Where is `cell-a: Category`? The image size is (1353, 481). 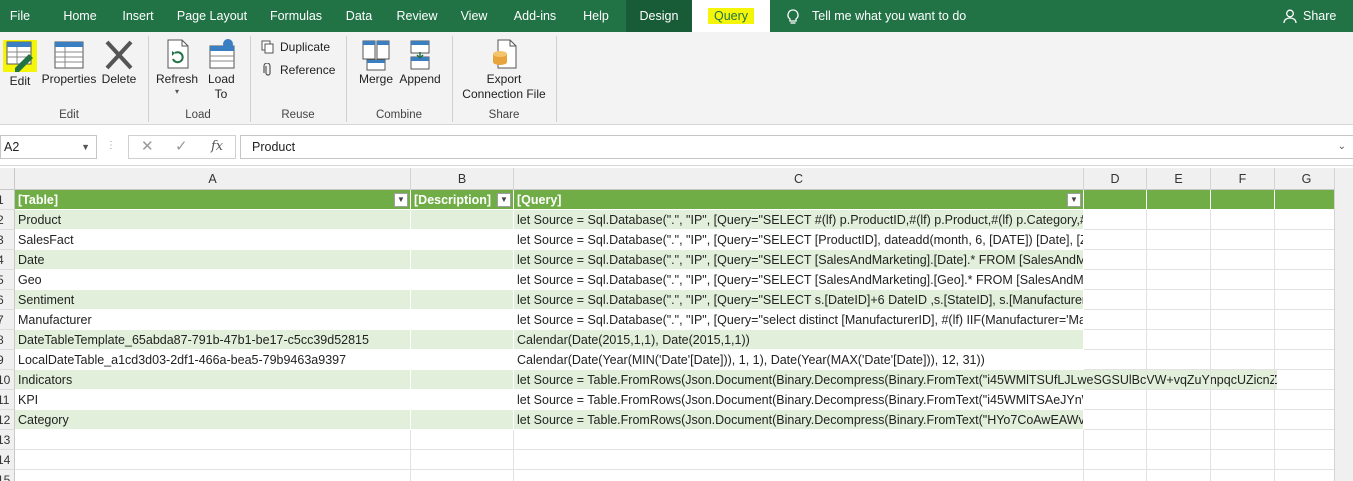 cell-a: Category is located at coordinates (213, 420).